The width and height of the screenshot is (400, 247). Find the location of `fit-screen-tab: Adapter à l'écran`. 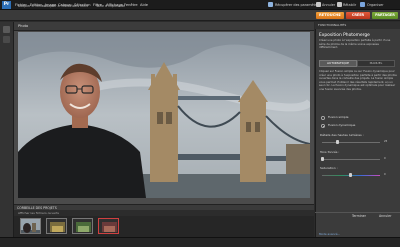

fit-screen-tab: Adapter à l'écran is located at coordinates (31, 6).